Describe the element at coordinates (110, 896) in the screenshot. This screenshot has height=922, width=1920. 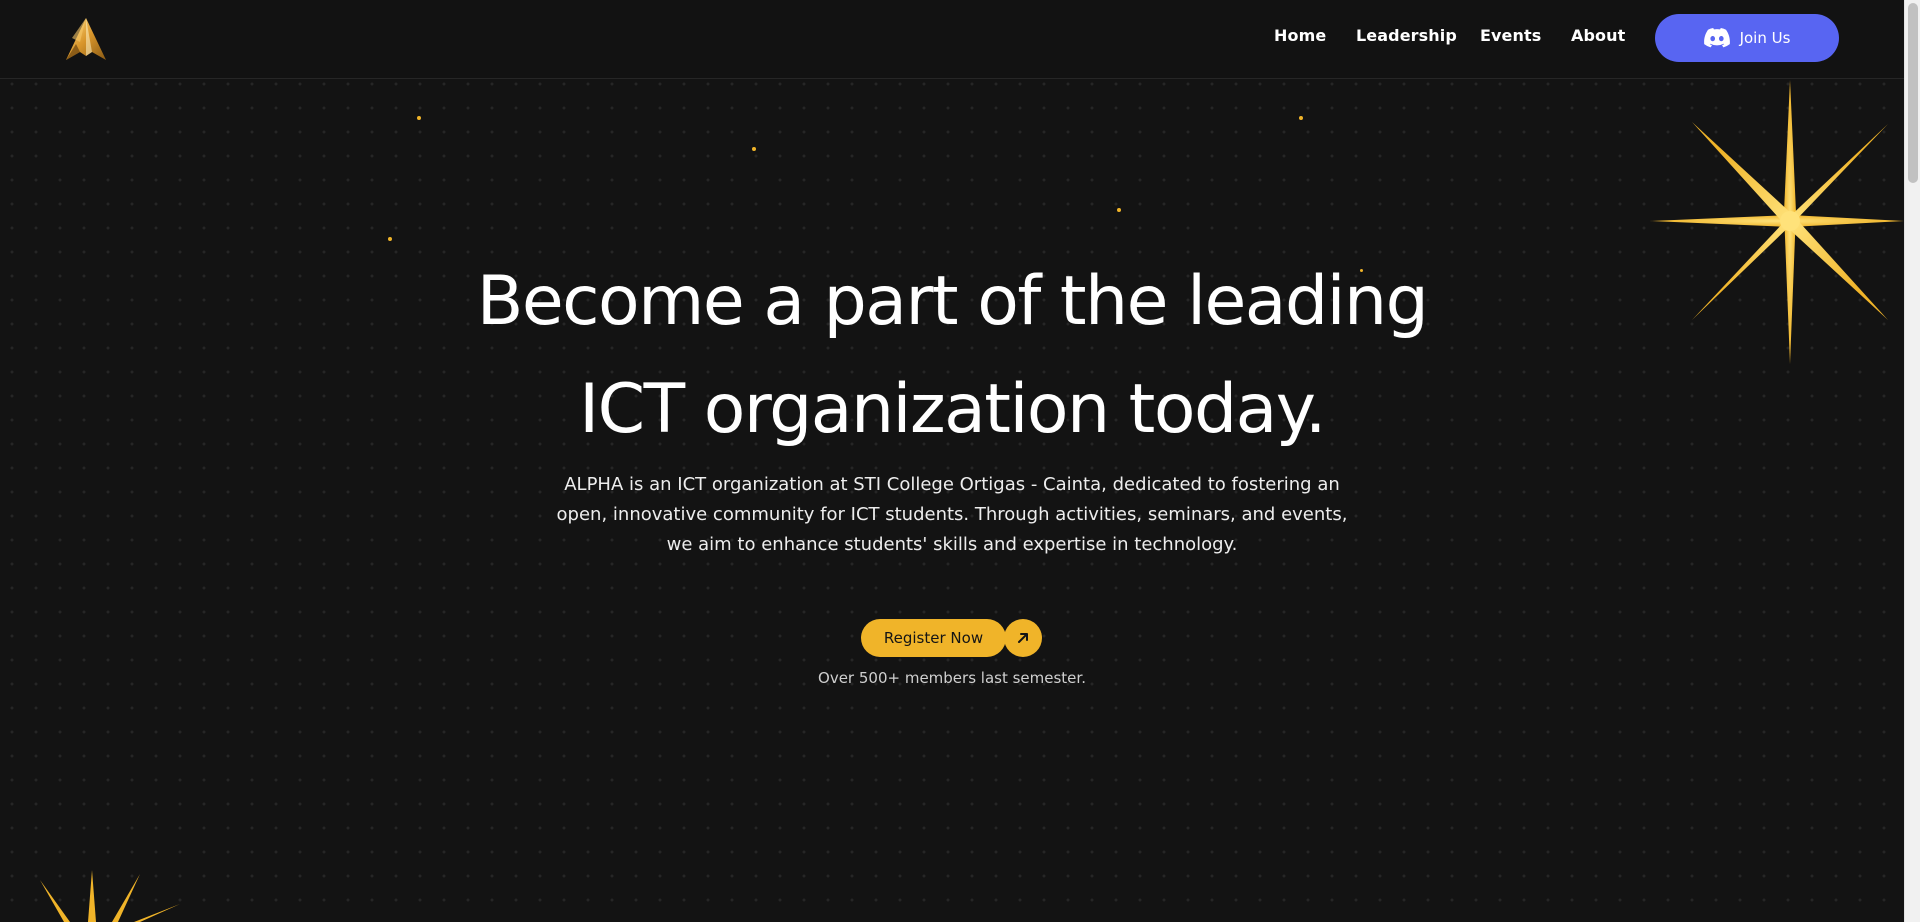
I see `sparkle-star-icon` at that location.